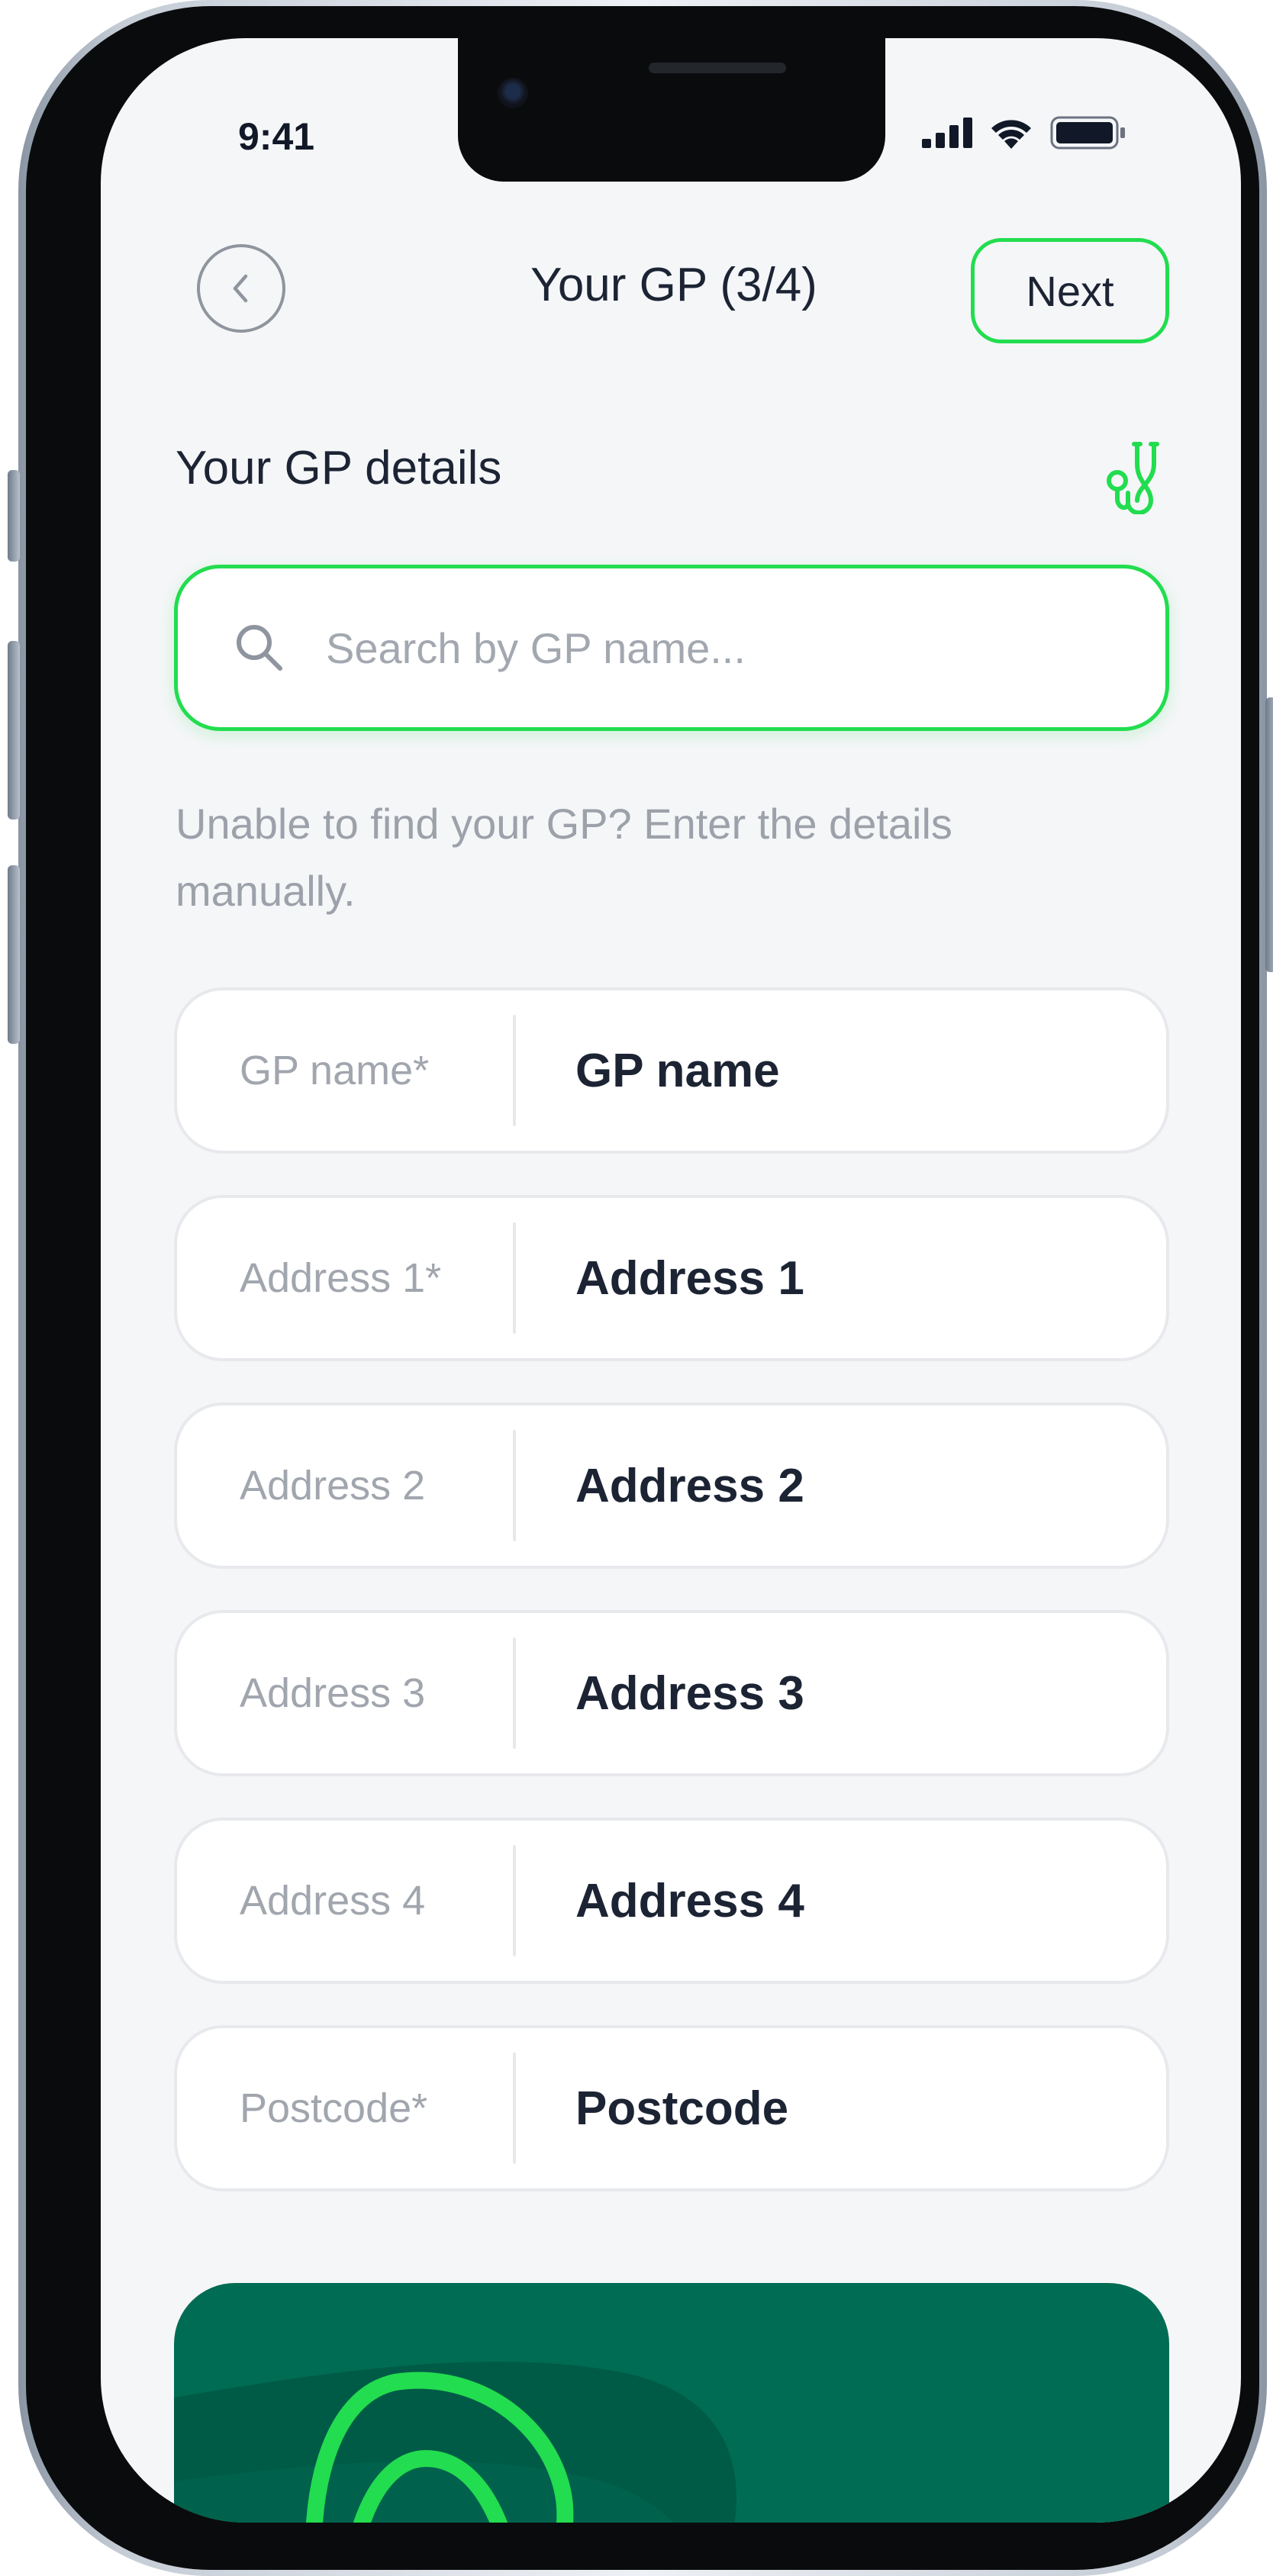 This screenshot has width=1273, height=2576. What do you see at coordinates (339, 468) in the screenshot?
I see `section-title: Your GP details` at bounding box center [339, 468].